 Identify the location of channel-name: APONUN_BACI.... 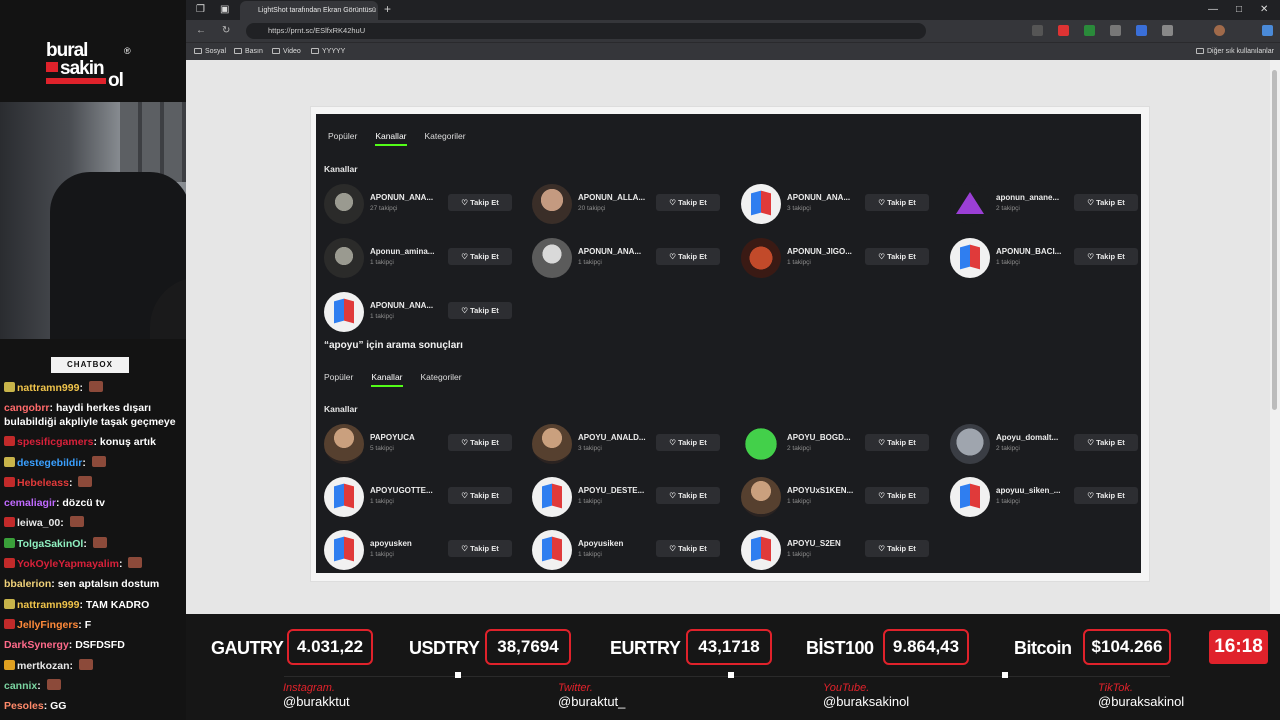
(1032, 251).